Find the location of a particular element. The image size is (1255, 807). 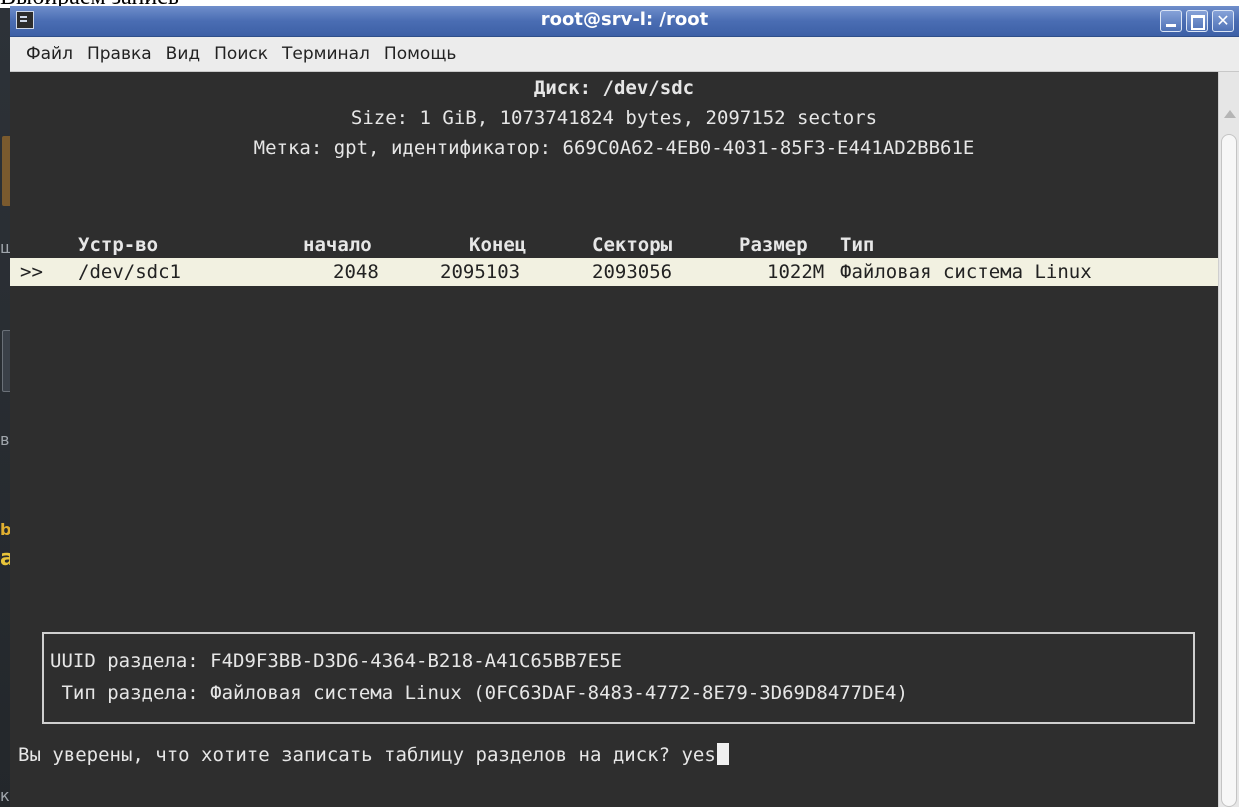

prompt-input: yes is located at coordinates (698, 755).